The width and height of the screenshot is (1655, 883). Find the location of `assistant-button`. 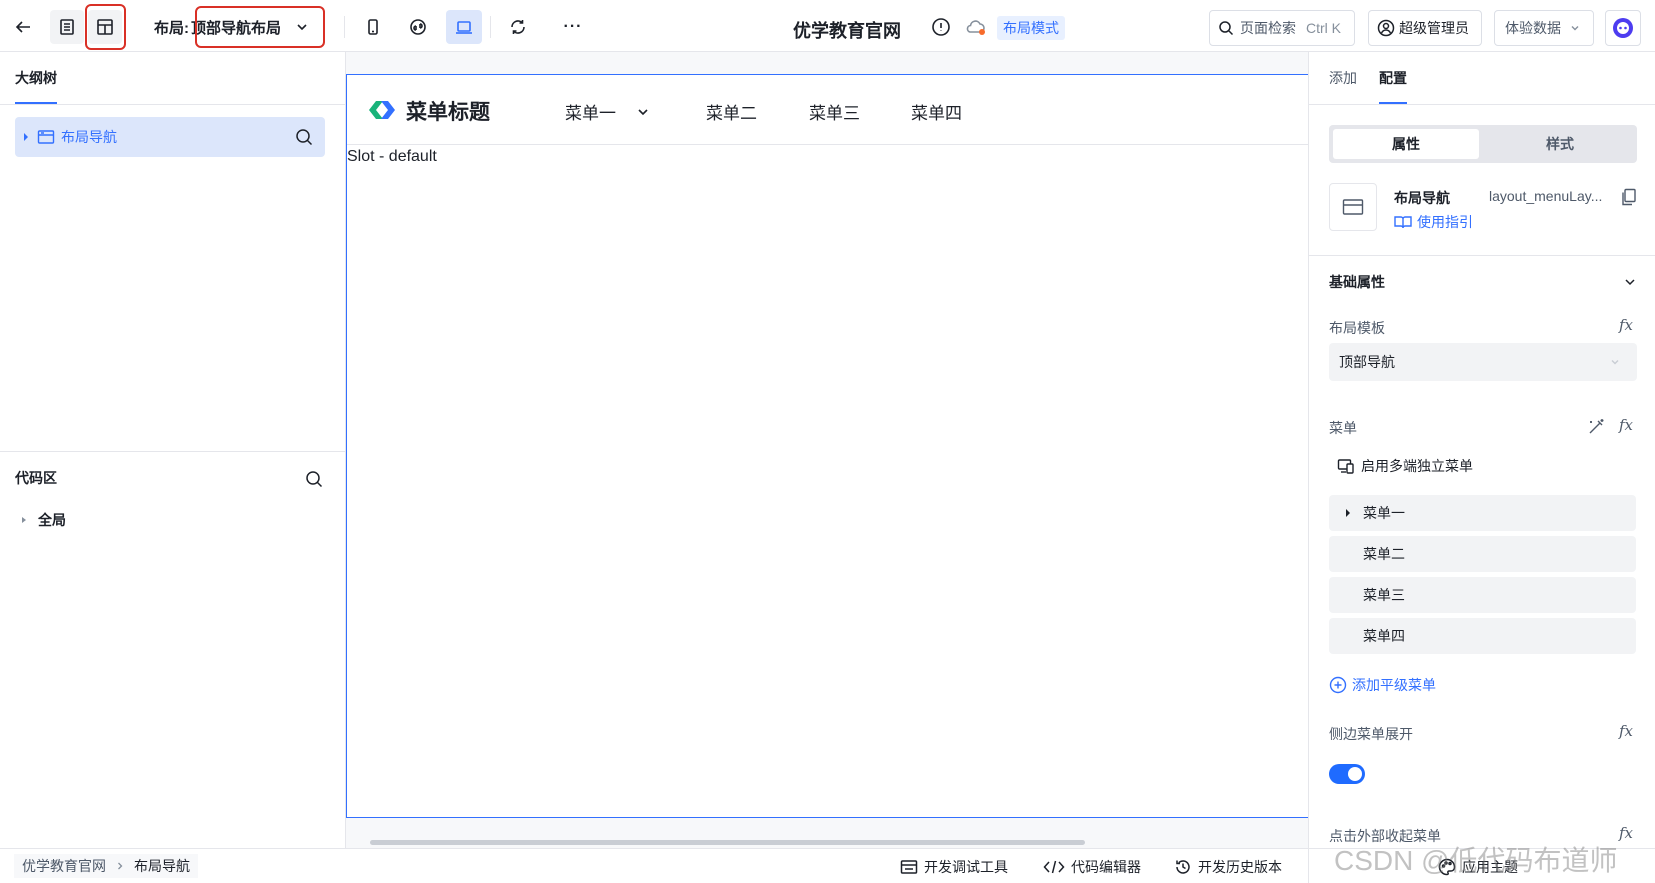

assistant-button is located at coordinates (1623, 28).